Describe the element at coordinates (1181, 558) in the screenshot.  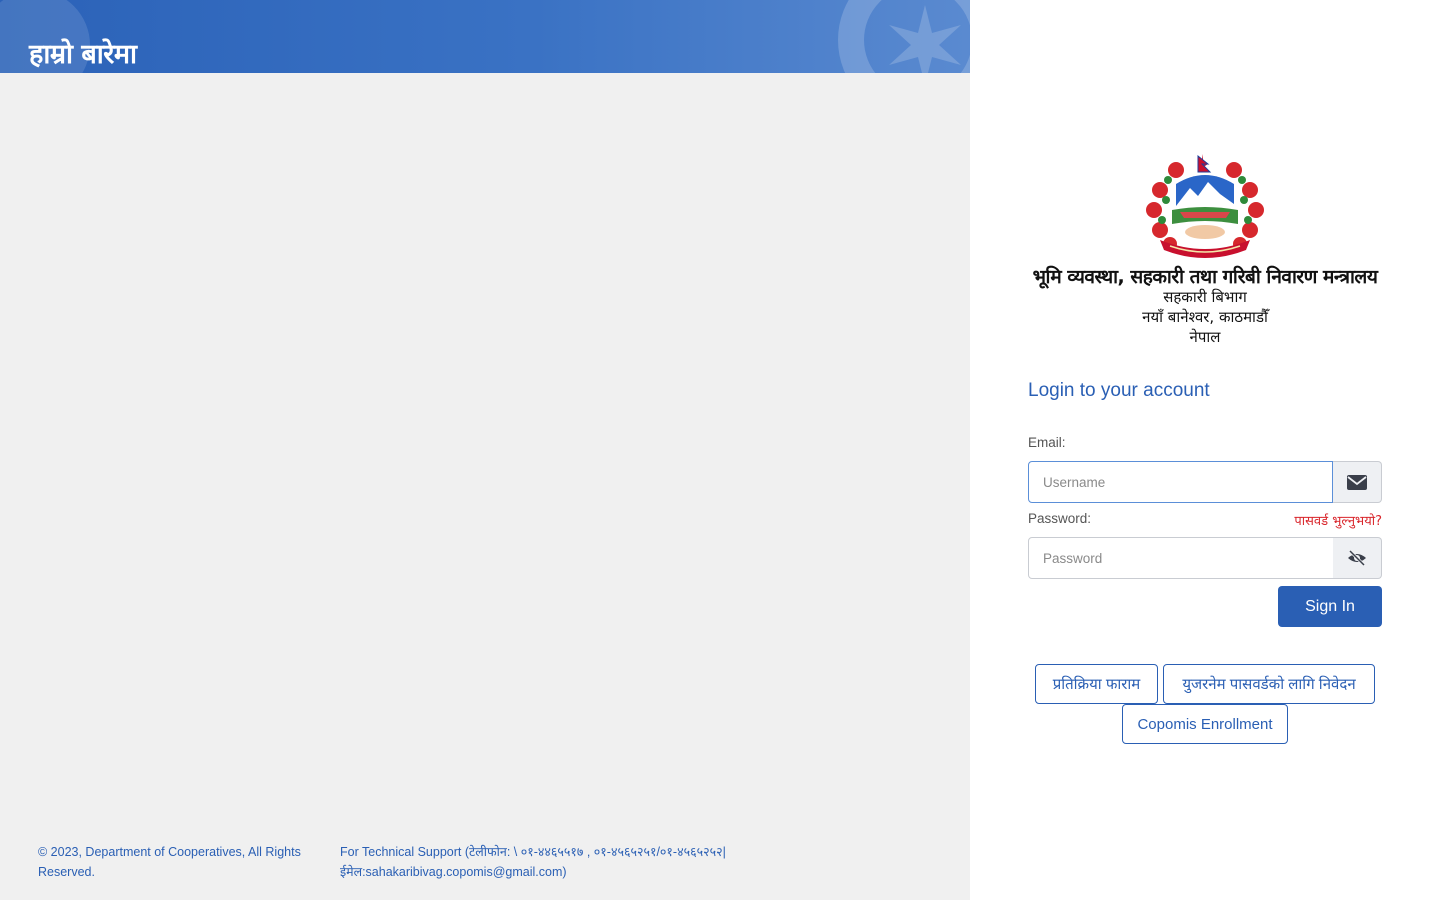
I see `password-input` at that location.